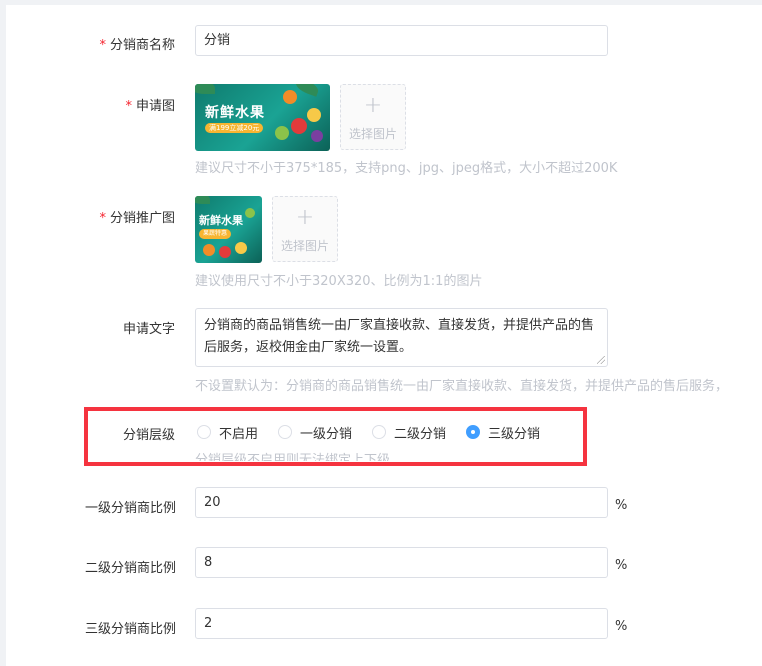 The image size is (762, 666). I want to click on apply-image-upload-button: + 选择图片, so click(373, 117).